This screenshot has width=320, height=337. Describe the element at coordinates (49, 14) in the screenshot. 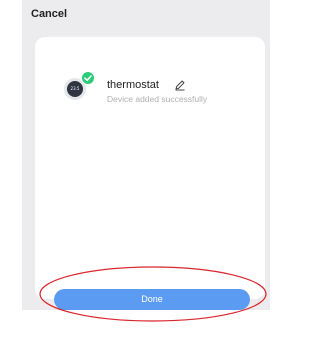

I see `cancel-button: Cancel` at that location.